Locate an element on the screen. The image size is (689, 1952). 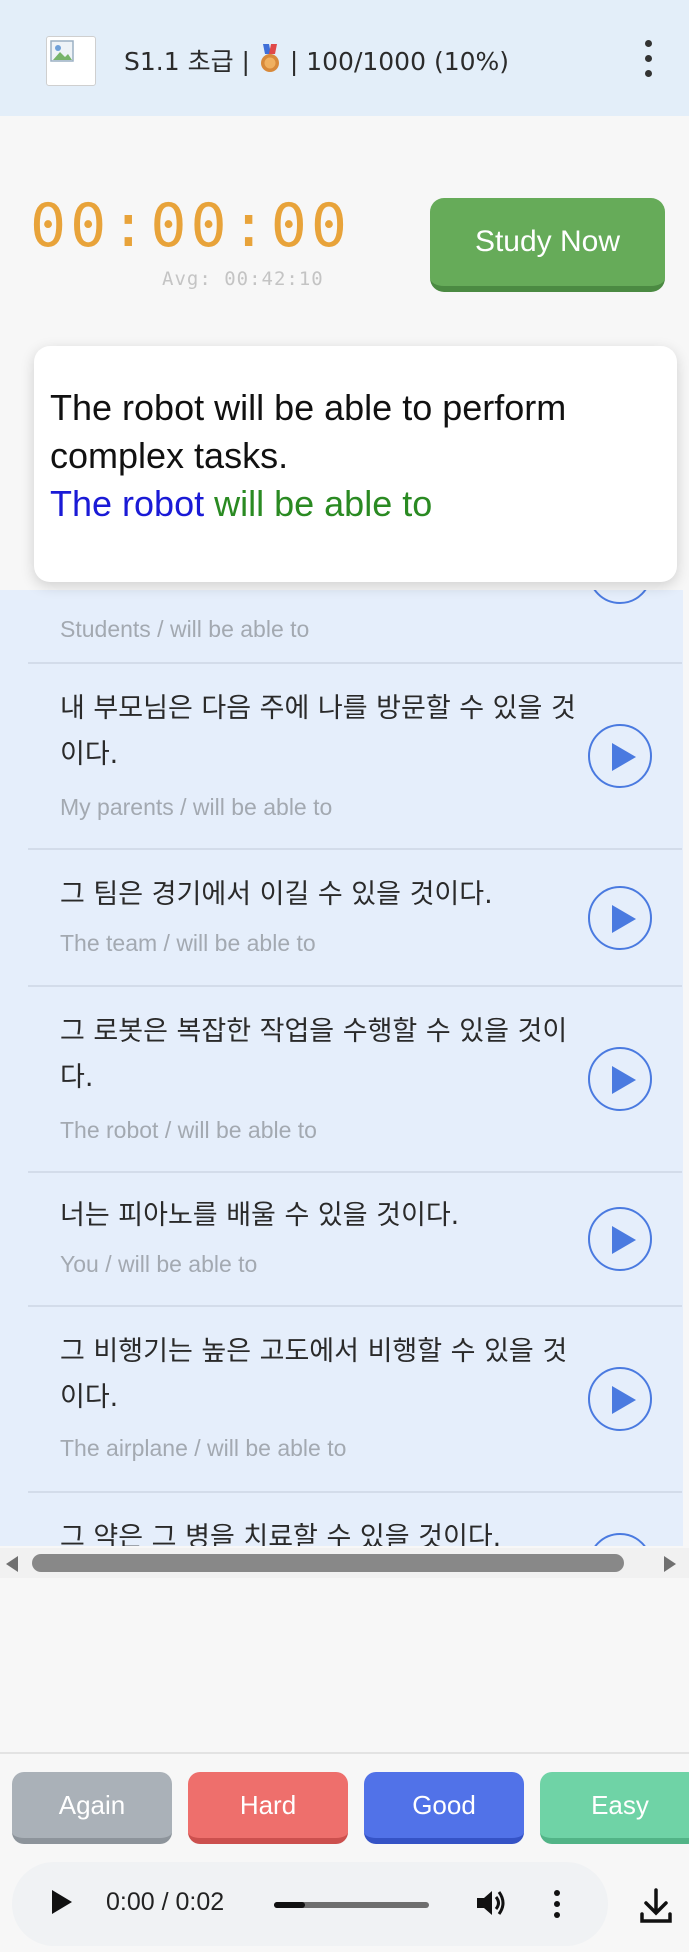
english-hint: You / will be able to is located at coordinates (159, 1264).